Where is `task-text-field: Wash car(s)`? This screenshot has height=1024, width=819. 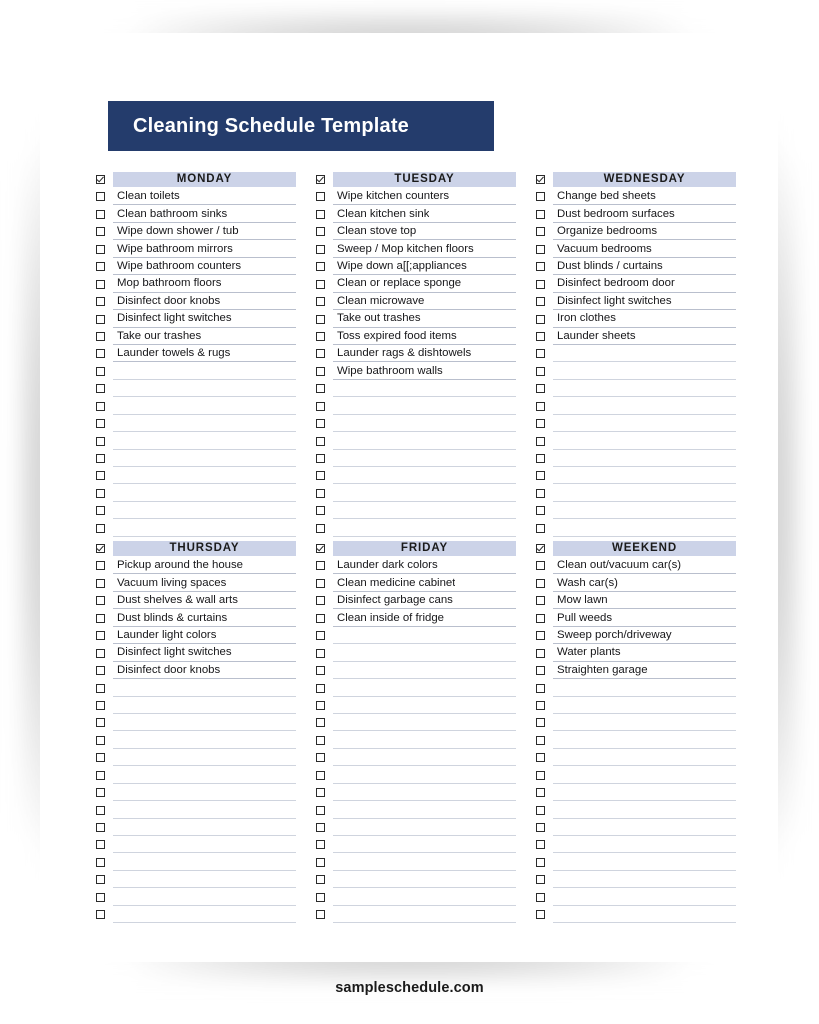 task-text-field: Wash car(s) is located at coordinates (644, 584).